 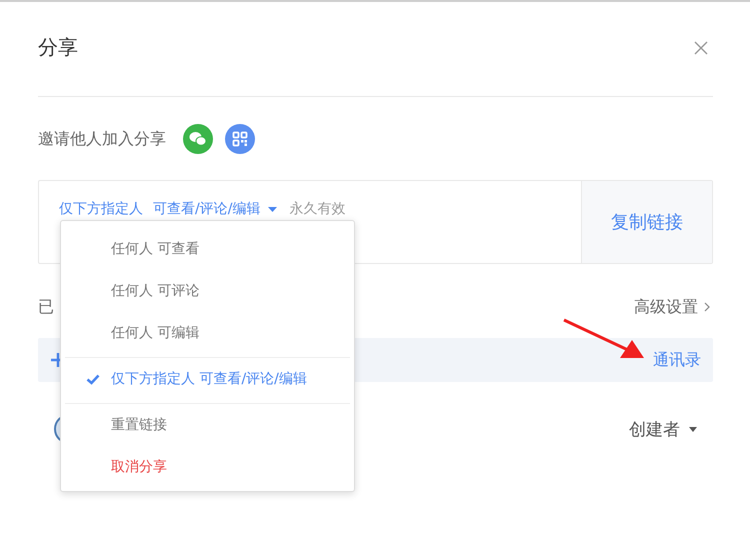 I want to click on menu-item: 任何人 可评论, so click(x=207, y=291).